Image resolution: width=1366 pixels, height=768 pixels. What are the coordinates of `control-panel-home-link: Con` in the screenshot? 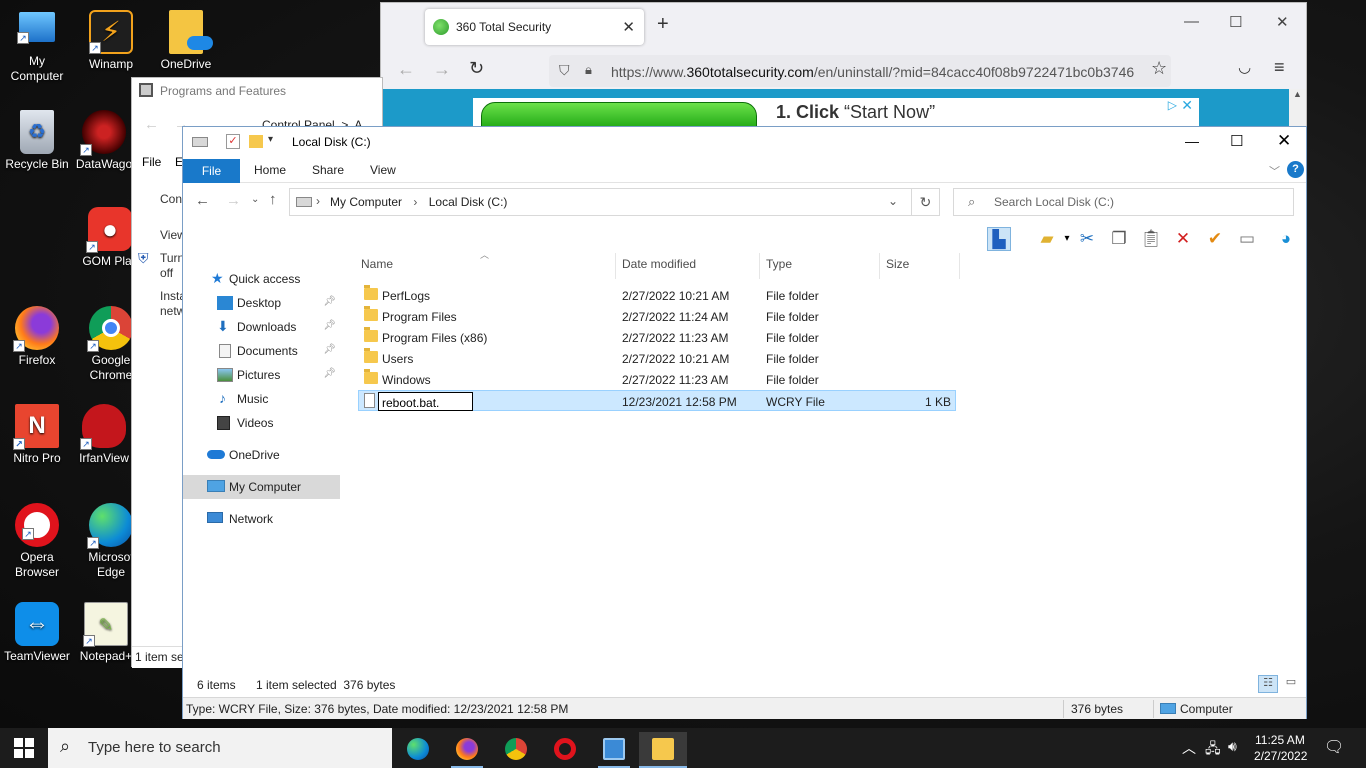 It's located at (171, 199).